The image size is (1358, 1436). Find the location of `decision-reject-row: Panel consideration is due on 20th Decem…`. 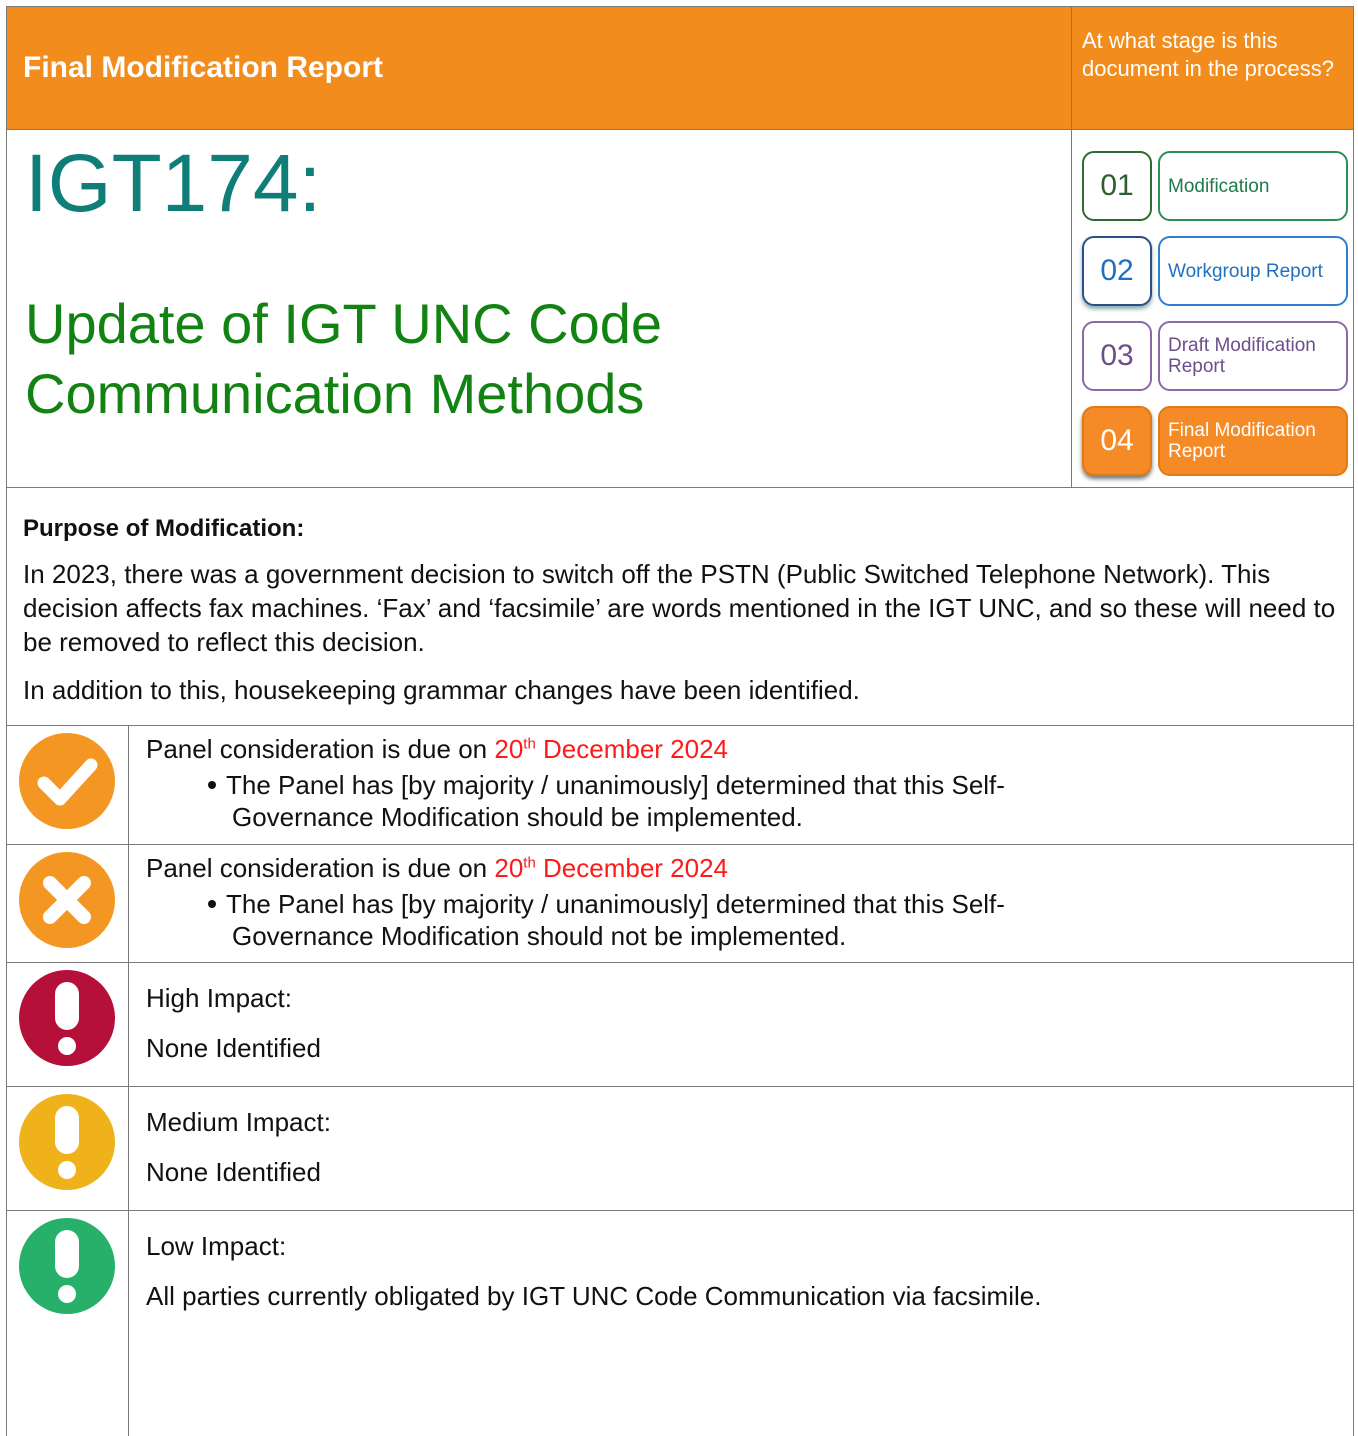

decision-reject-row: Panel consideration is due on 20th Decem… is located at coordinates (680, 903).